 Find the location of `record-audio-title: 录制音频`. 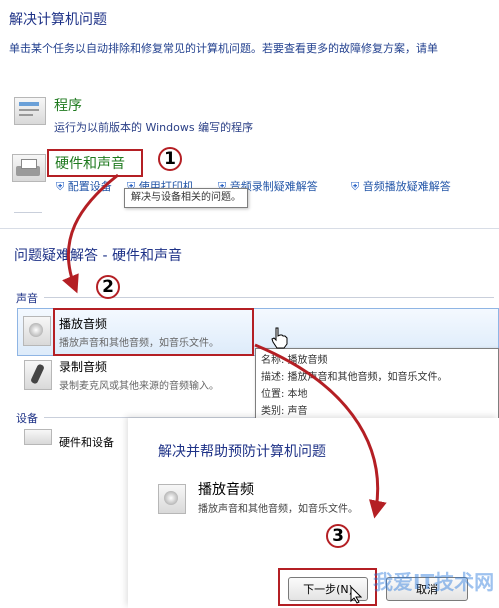

record-audio-title: 录制音频 is located at coordinates (83, 366).